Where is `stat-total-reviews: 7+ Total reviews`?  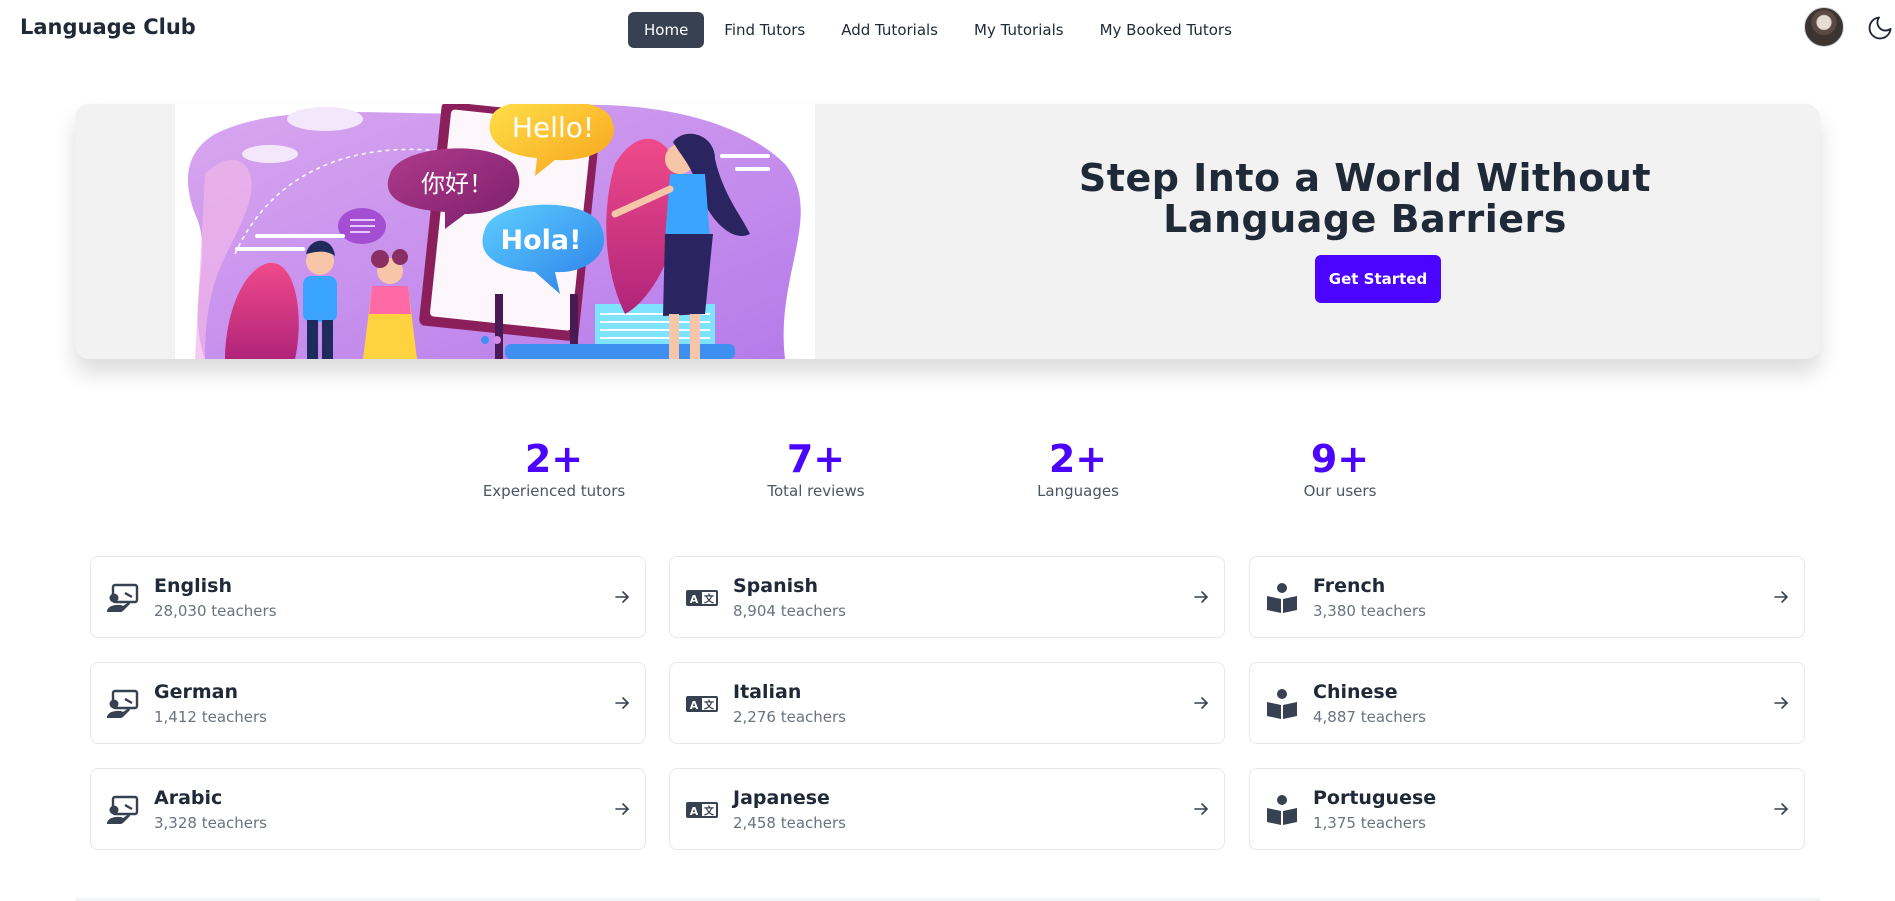 stat-total-reviews: 7+ Total reviews is located at coordinates (816, 468).